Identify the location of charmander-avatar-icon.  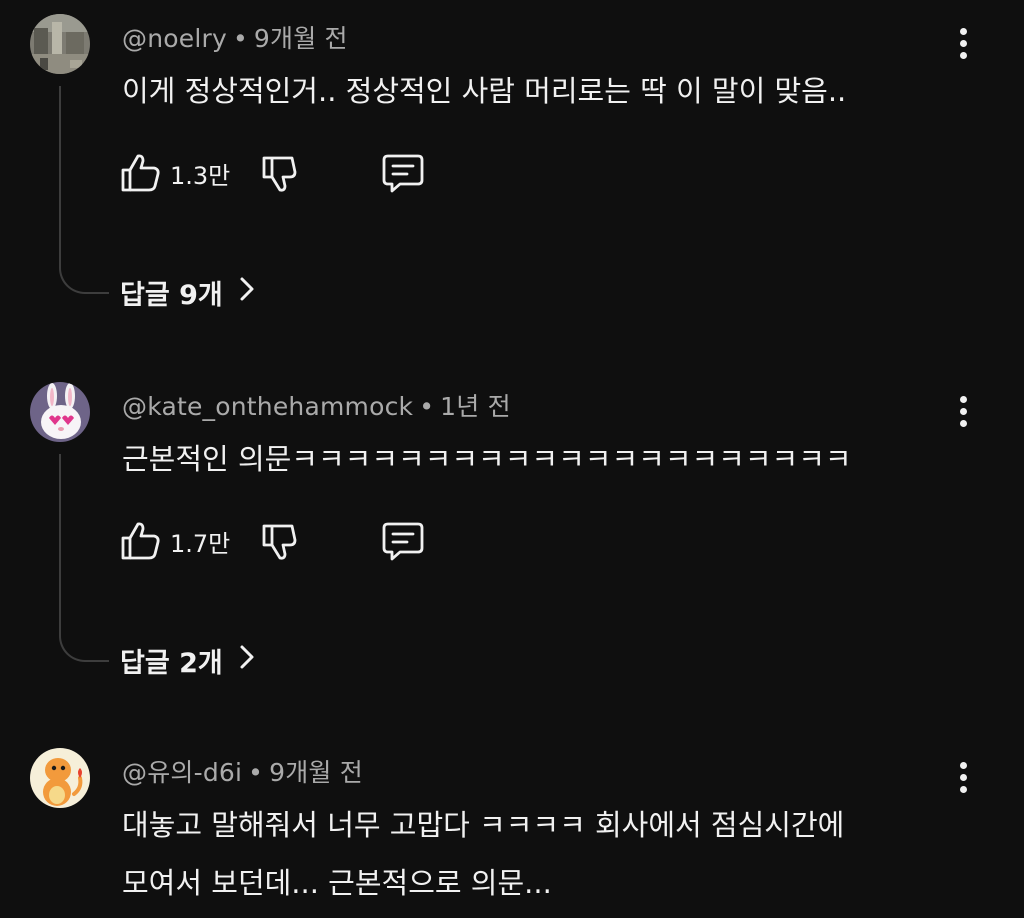
(60, 778).